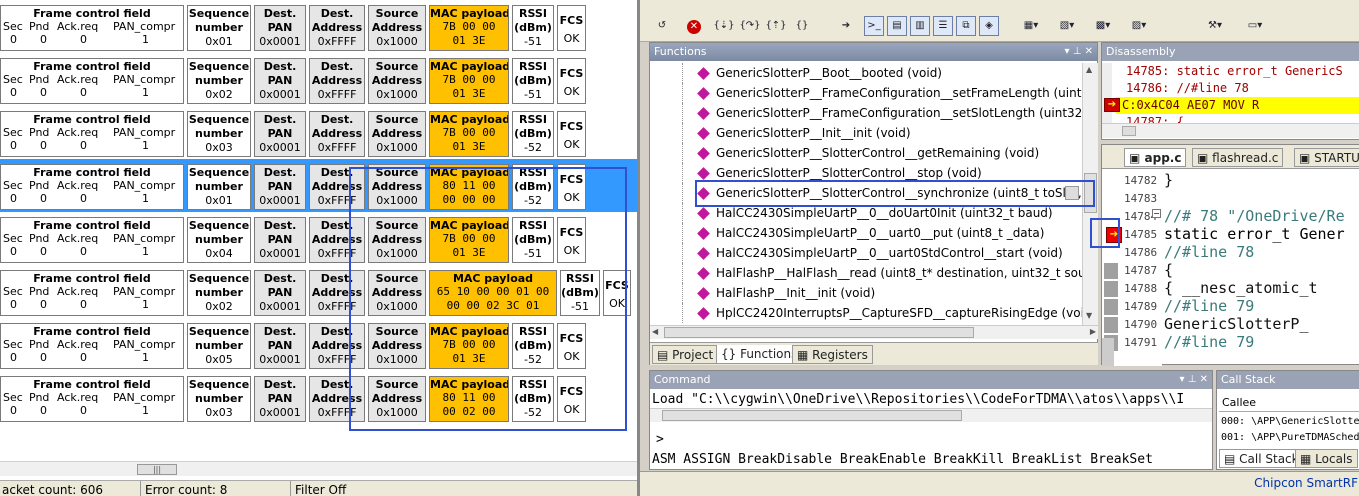  Describe the element at coordinates (1288, 380) in the screenshot. I see `callstack-title: Call Stack` at that location.